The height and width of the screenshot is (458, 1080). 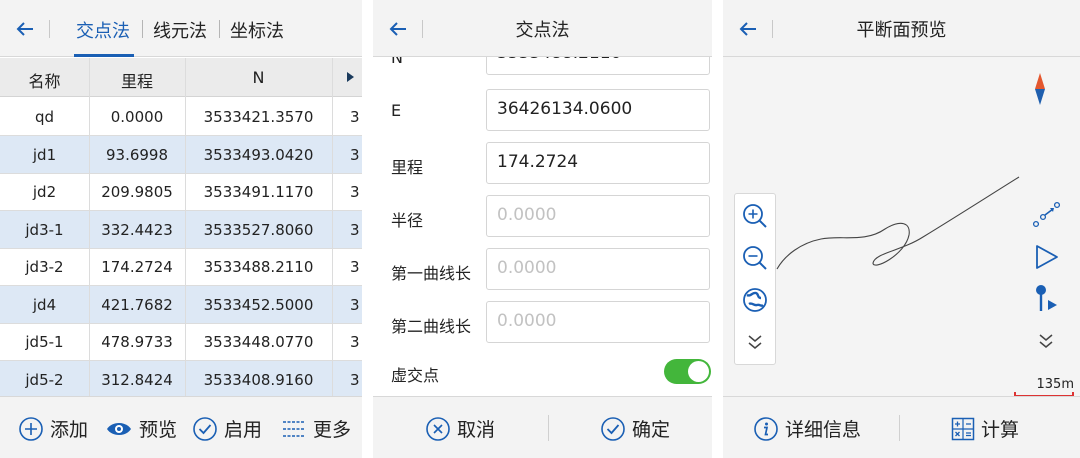 I want to click on zoom-out-icon, so click(x=755, y=258).